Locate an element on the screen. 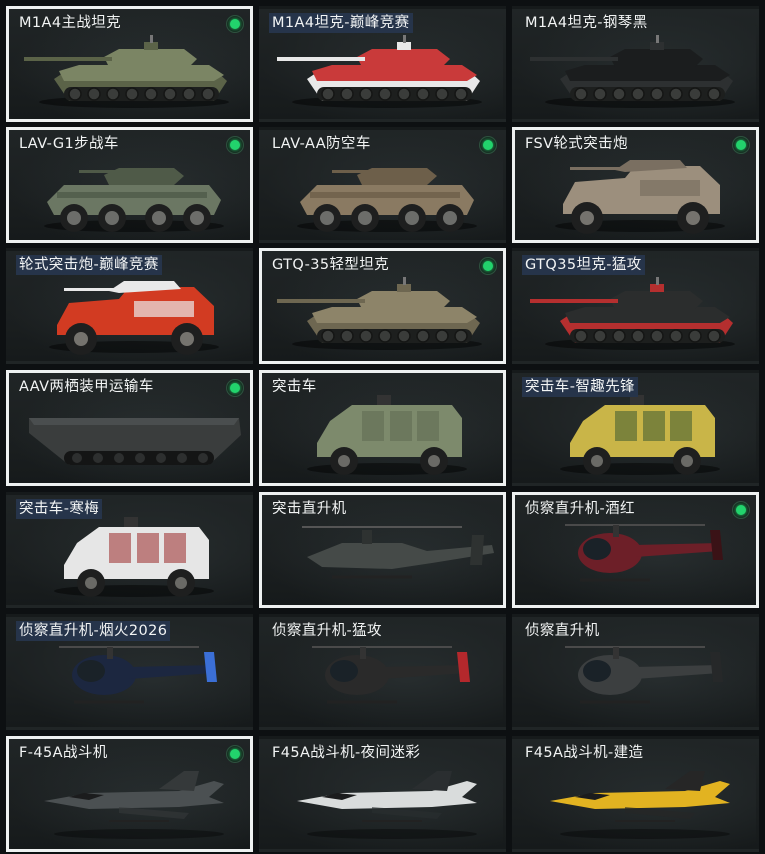 This screenshot has height=854, width=765. vehicle-card: 侦察直升机-酒红 is located at coordinates (635, 550).